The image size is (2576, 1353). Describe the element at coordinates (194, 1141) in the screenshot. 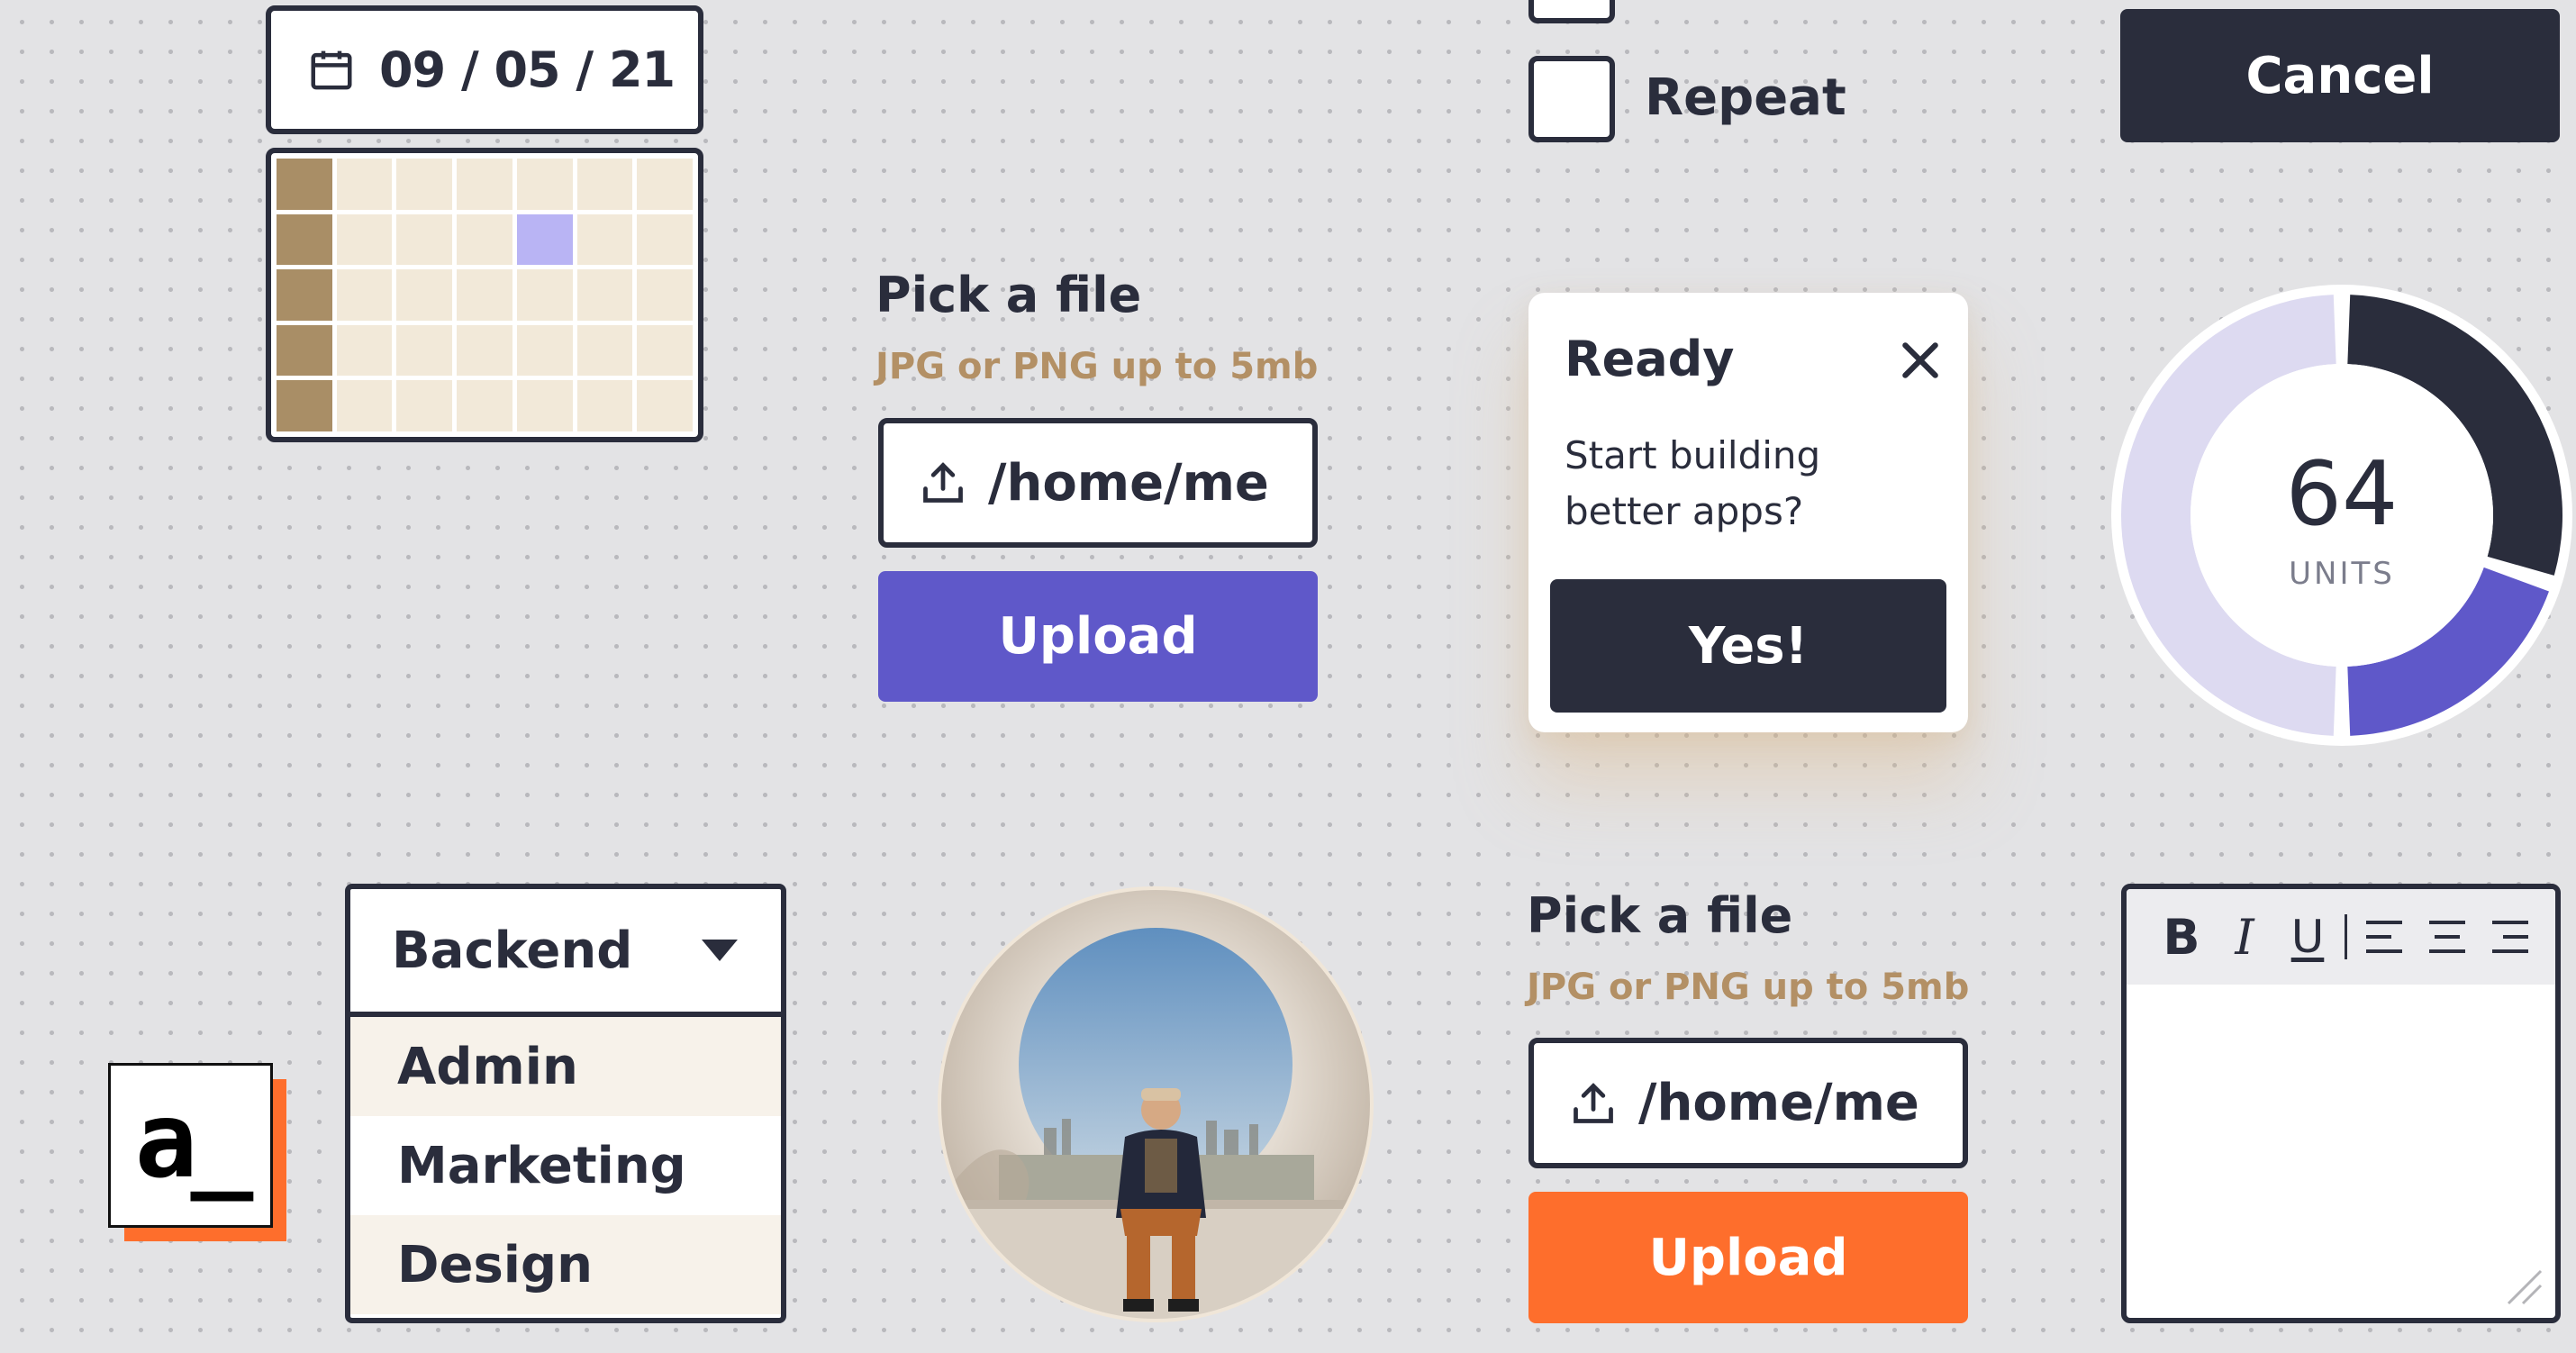

I see `logo-text: a_` at that location.